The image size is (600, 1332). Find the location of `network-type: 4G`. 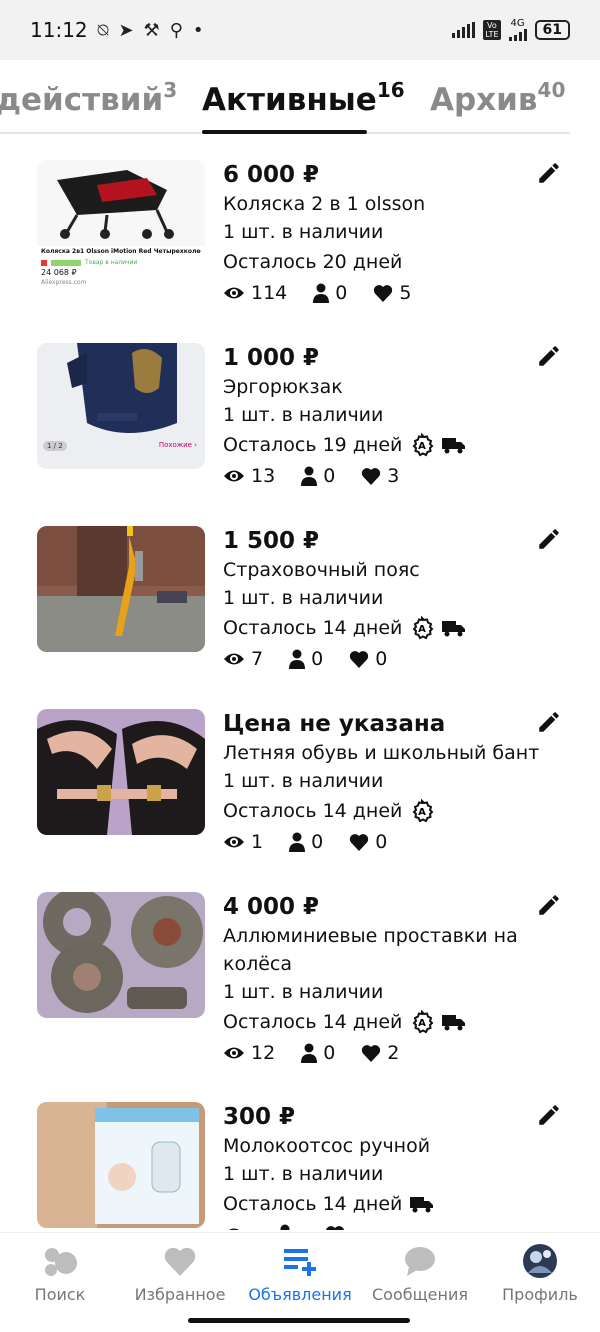

network-type: 4G is located at coordinates (517, 23).